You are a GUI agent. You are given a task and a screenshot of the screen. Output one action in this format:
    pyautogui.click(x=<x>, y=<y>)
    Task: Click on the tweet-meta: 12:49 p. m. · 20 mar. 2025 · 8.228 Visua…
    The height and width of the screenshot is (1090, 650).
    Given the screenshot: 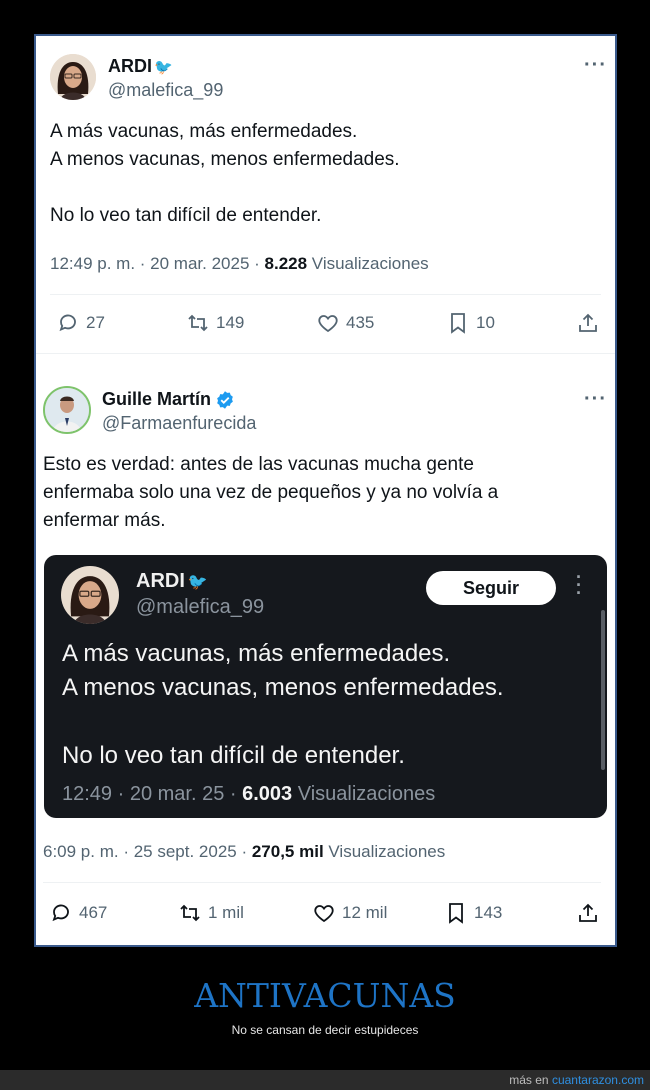 What is the action you would take?
    pyautogui.click(x=239, y=264)
    